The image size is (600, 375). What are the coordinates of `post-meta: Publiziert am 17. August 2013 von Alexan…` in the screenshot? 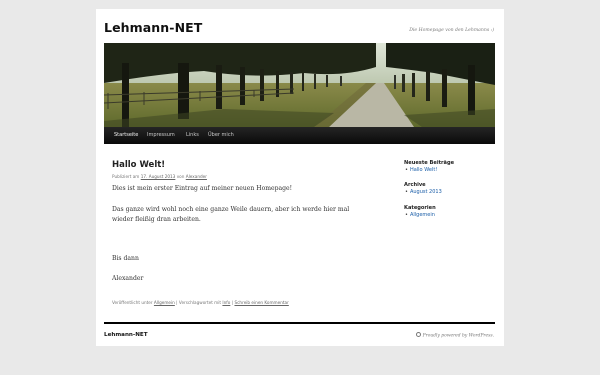 It's located at (159, 176).